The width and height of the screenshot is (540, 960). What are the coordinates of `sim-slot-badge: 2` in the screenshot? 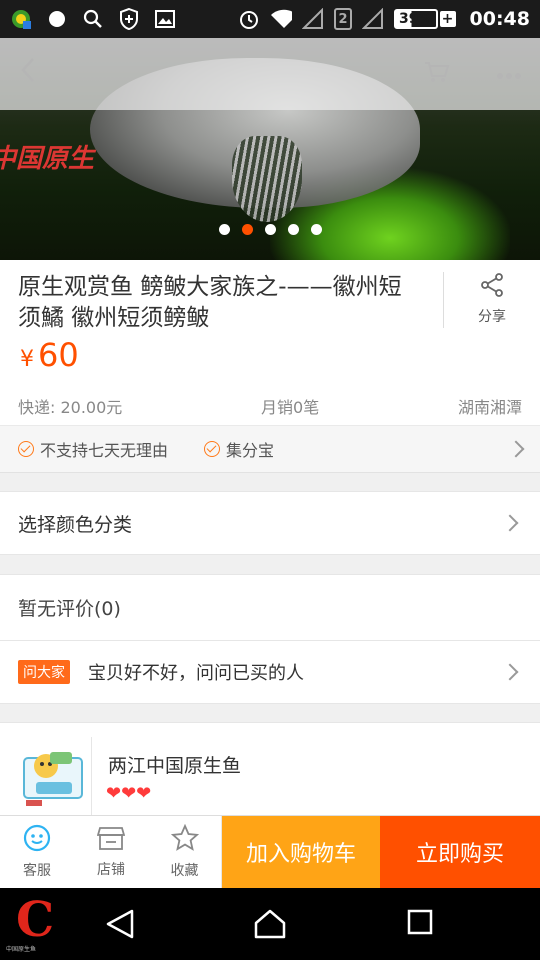 It's located at (343, 19).